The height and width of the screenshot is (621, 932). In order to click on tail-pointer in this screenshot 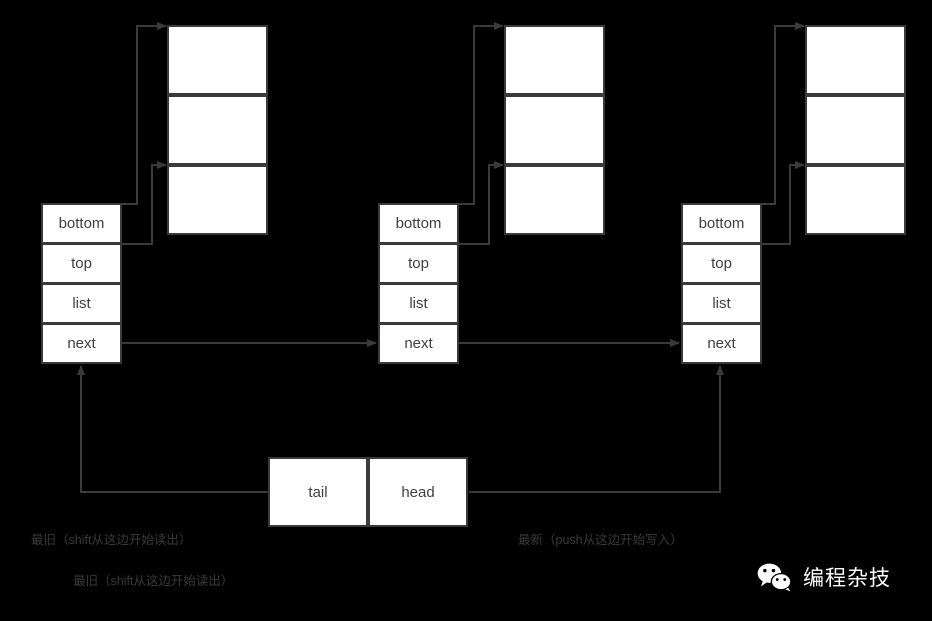, I will do `click(172, 429)`.